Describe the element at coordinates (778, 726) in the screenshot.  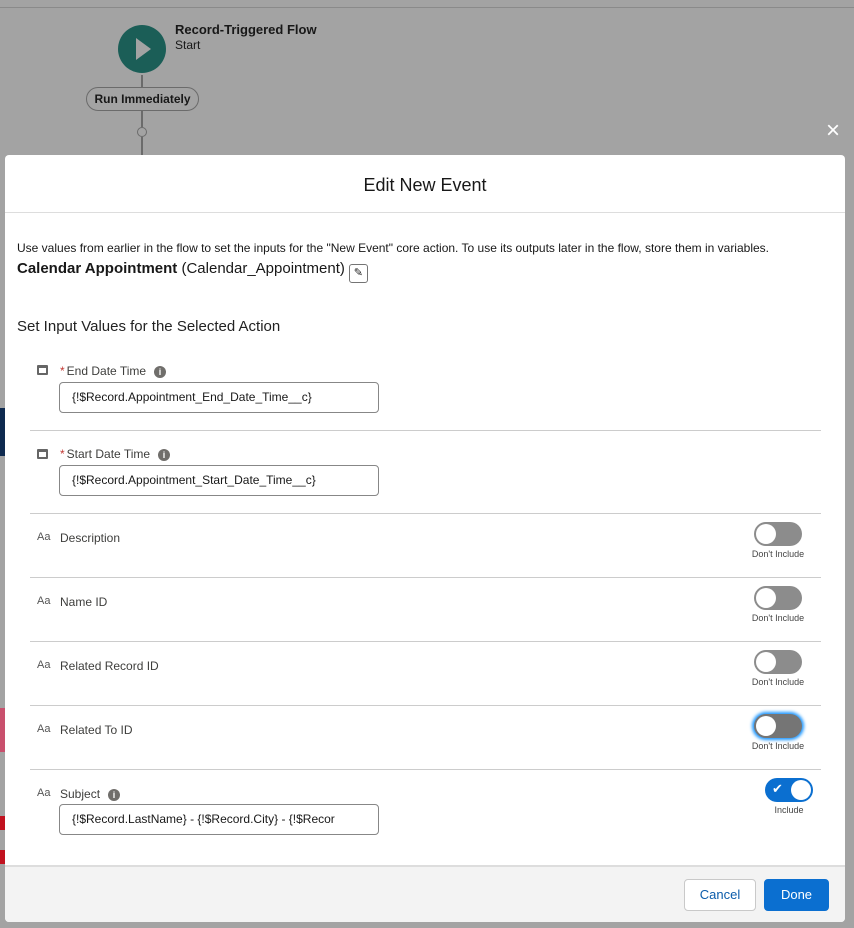
I see `related-to-id-toggle` at that location.